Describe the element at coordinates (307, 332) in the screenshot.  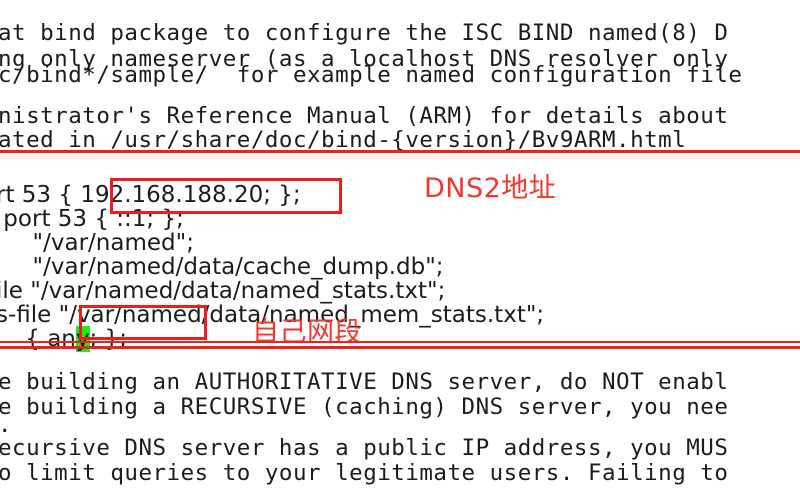
I see `annotation-label-own-network-segment: 自己网段` at that location.